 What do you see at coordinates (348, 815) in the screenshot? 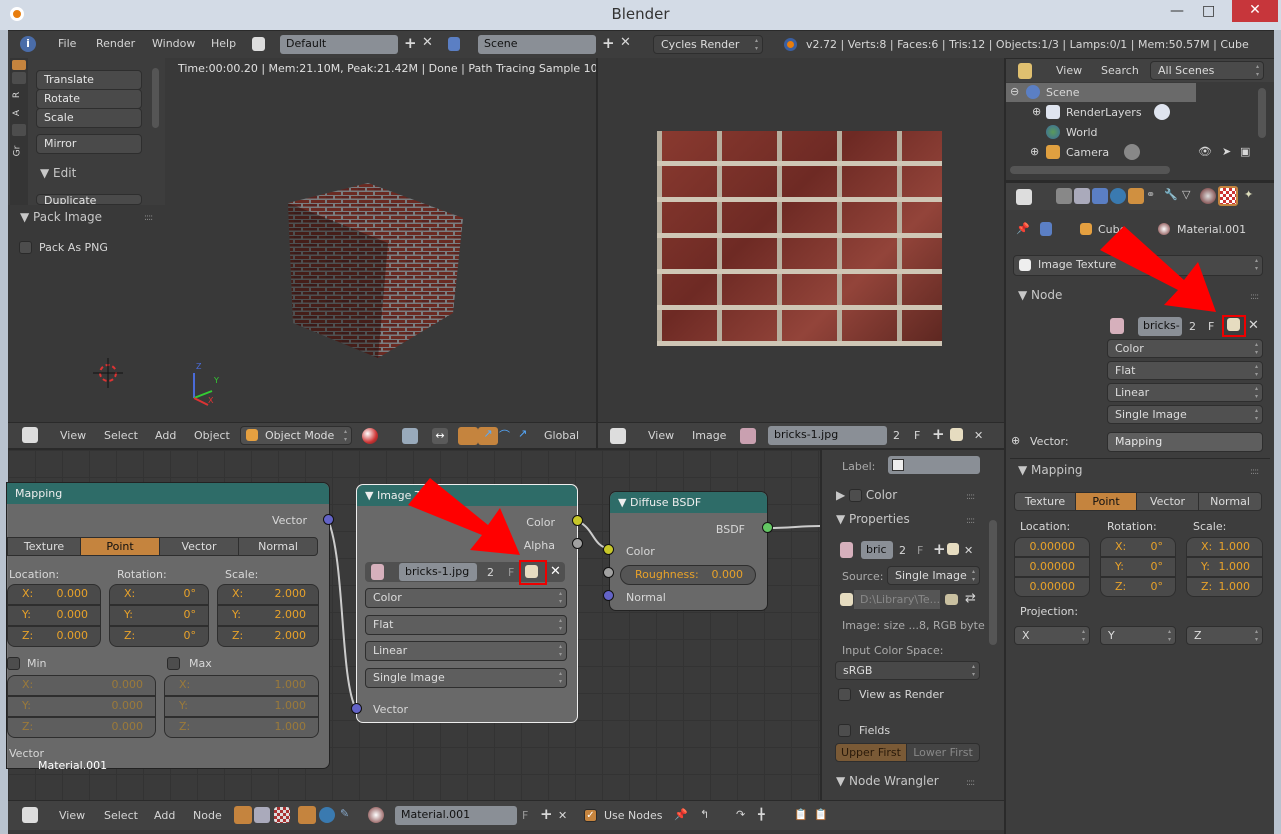
I see `line-style-icon: ✎` at bounding box center [348, 815].